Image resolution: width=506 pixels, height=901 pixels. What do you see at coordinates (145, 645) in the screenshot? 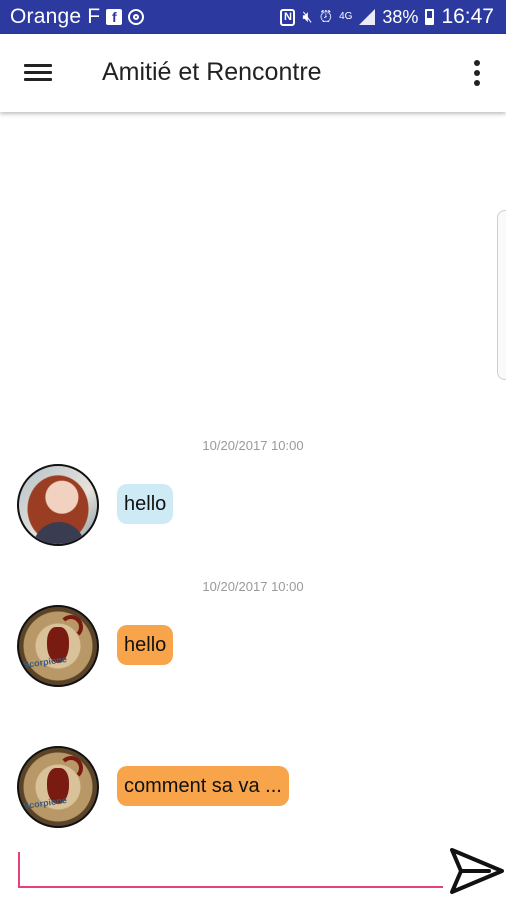
I see `message-bubble-sent: hello` at bounding box center [145, 645].